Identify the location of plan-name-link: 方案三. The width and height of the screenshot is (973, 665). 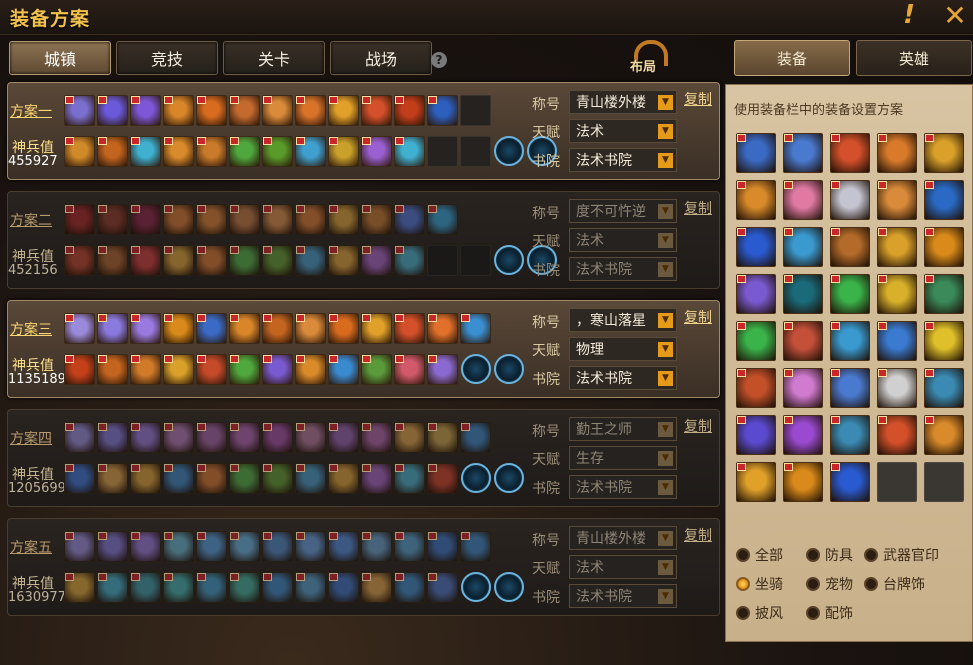
(31, 329).